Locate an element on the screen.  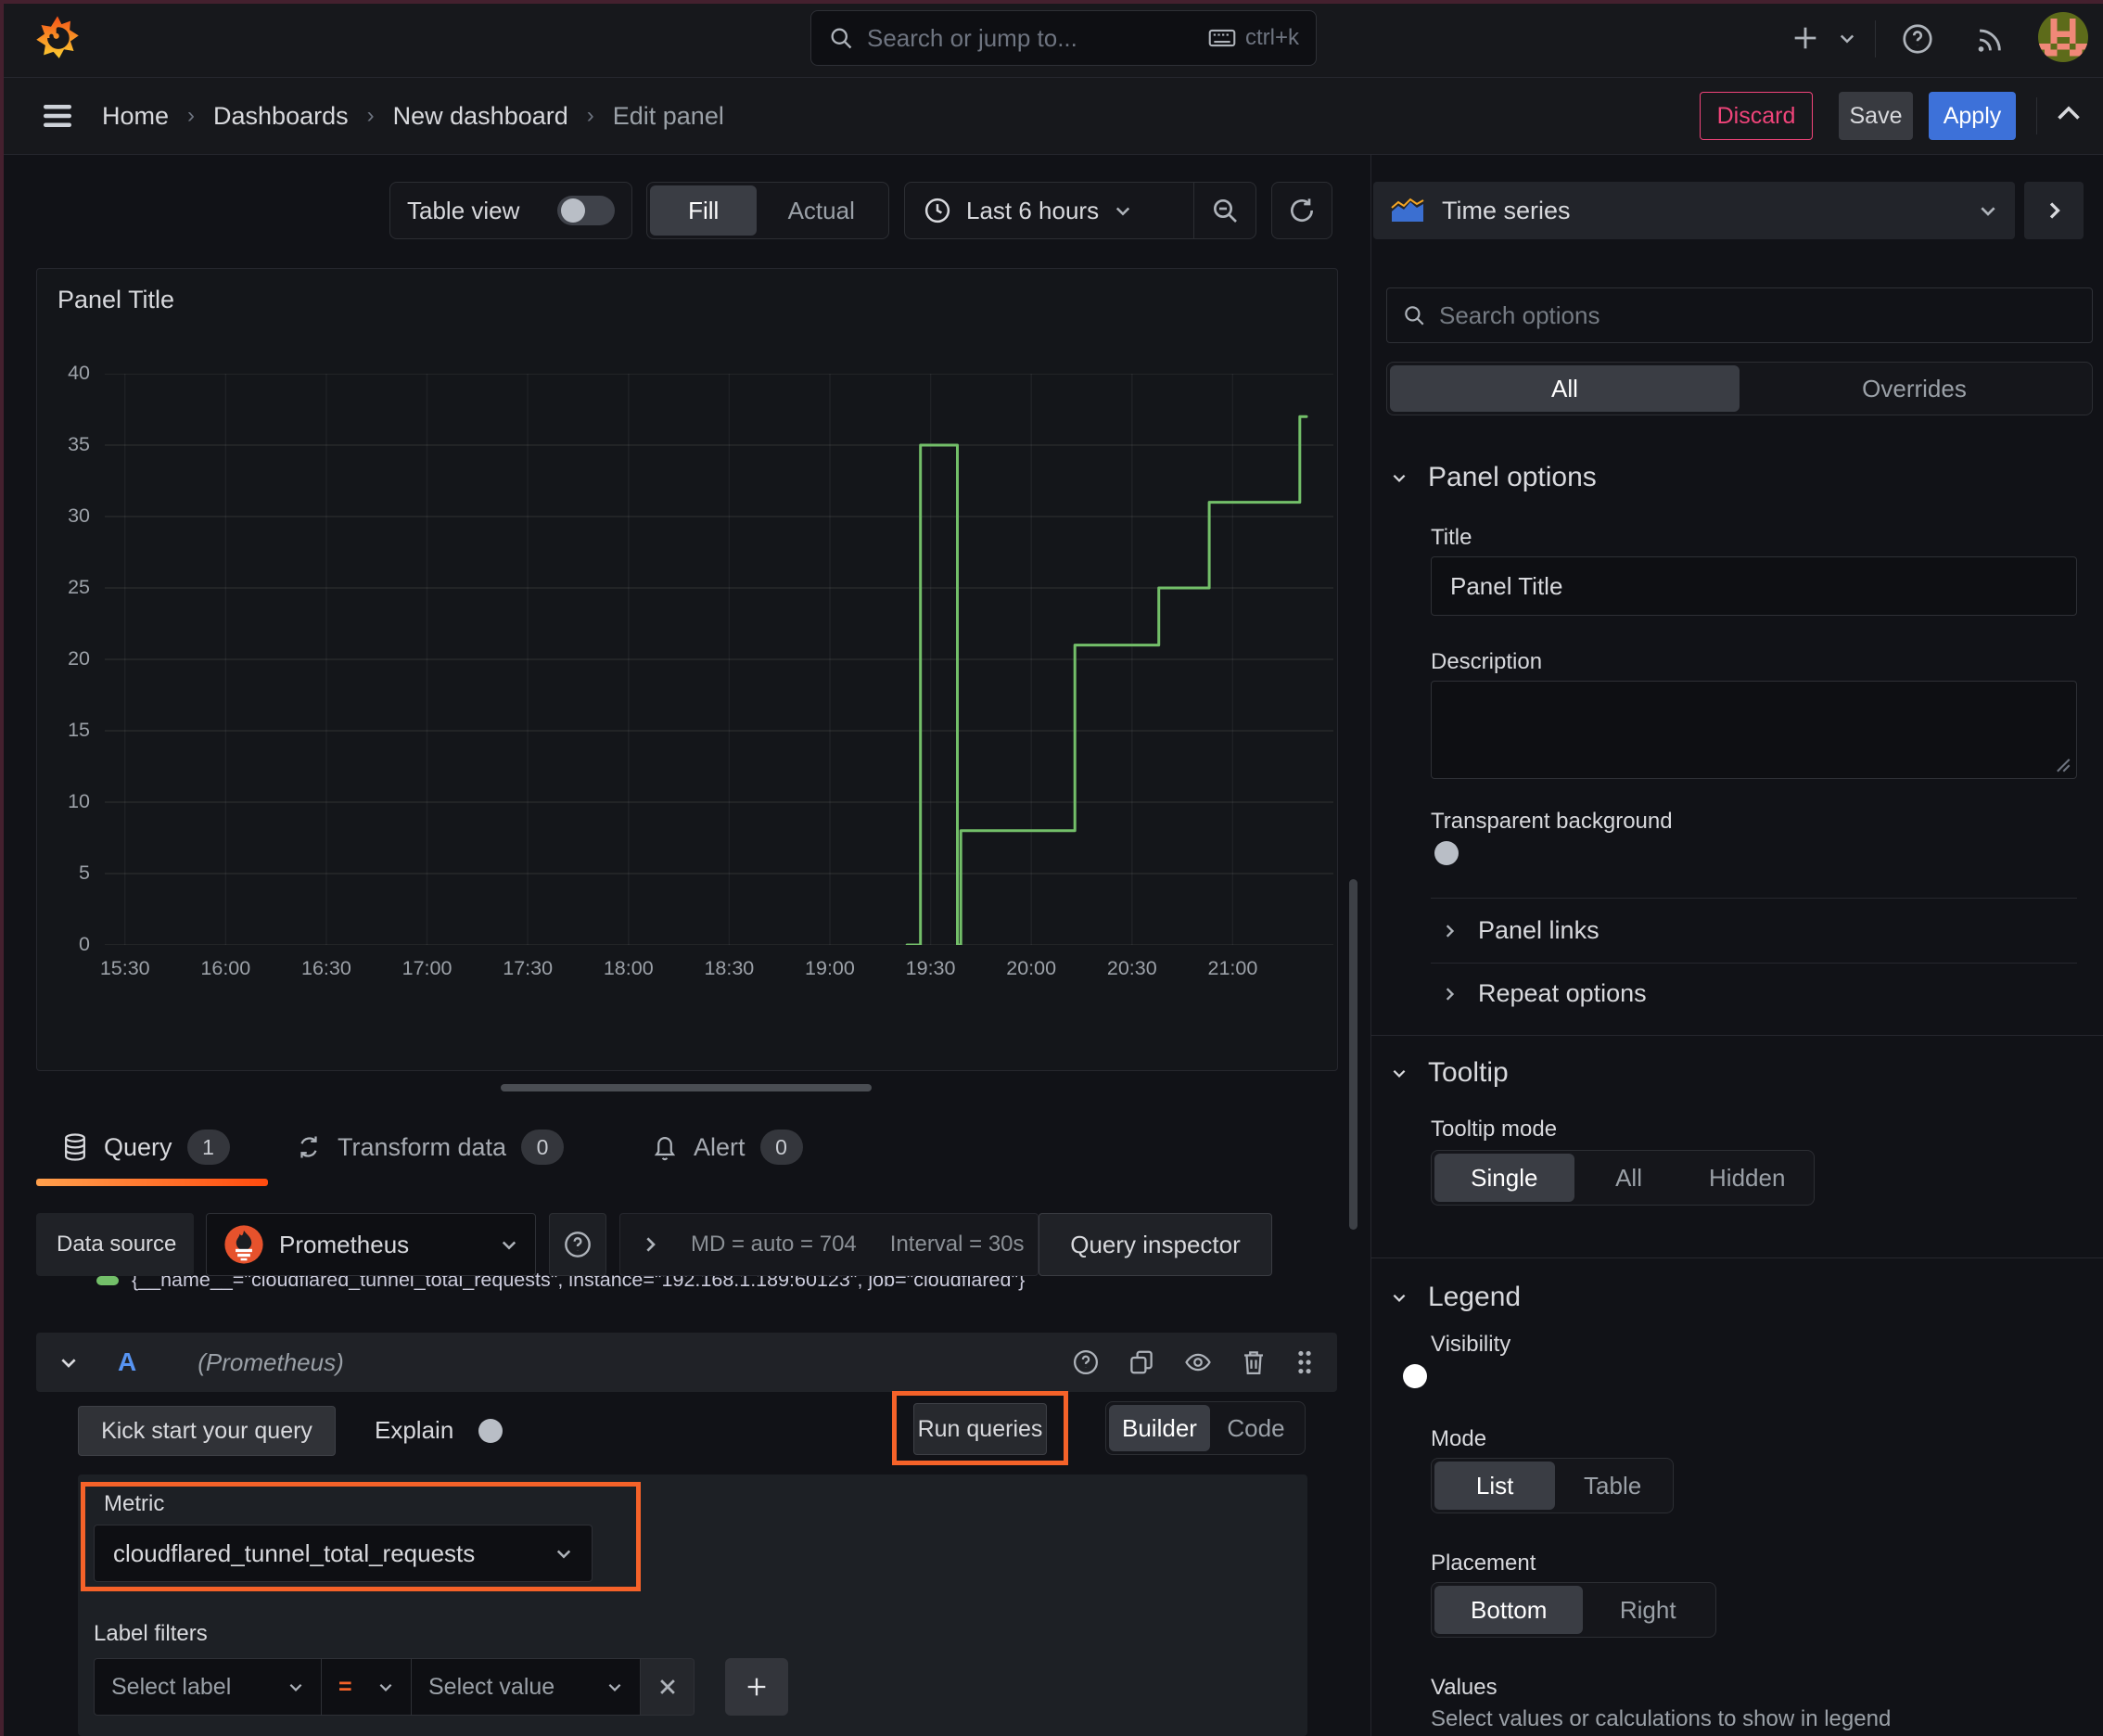
legend-color-swatch is located at coordinates (107, 1280).